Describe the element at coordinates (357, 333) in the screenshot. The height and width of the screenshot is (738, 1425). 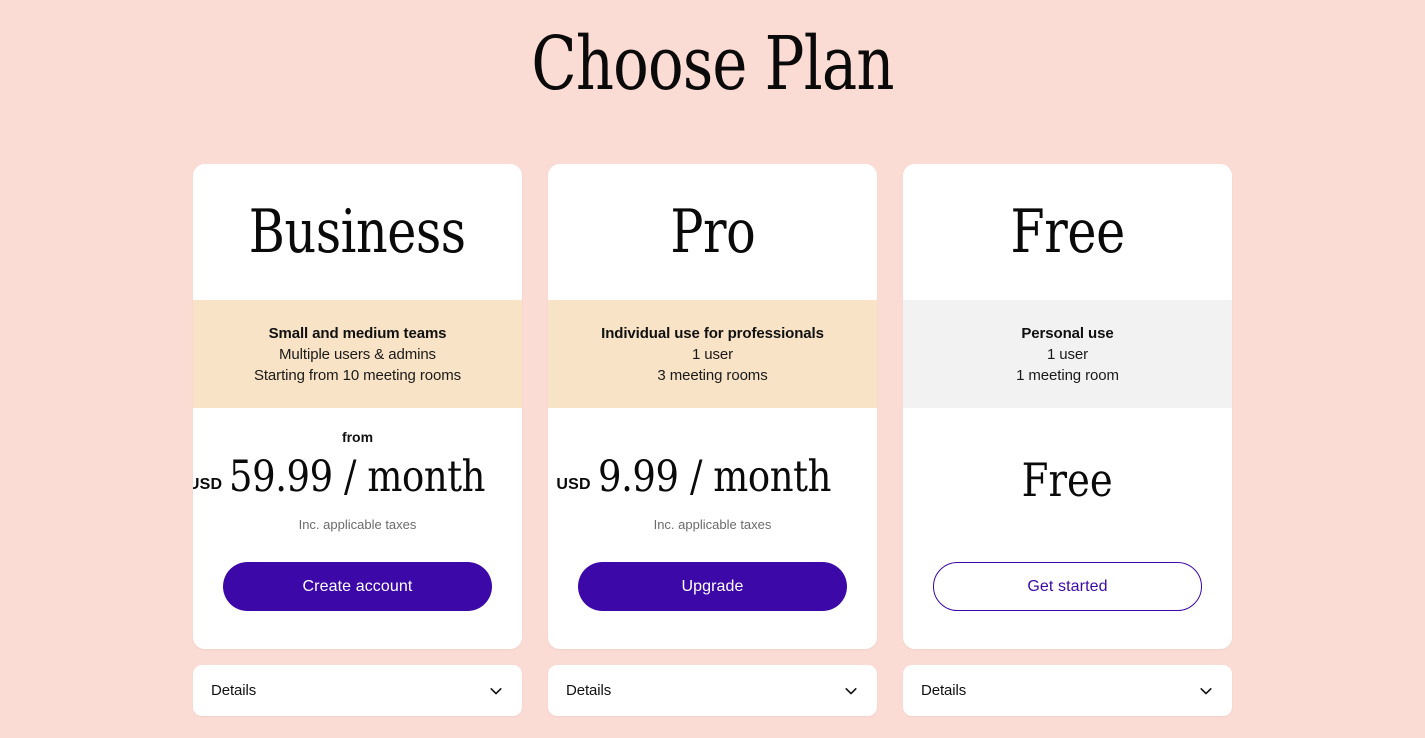
I see `plan-audience-business: Small and medium teams` at that location.